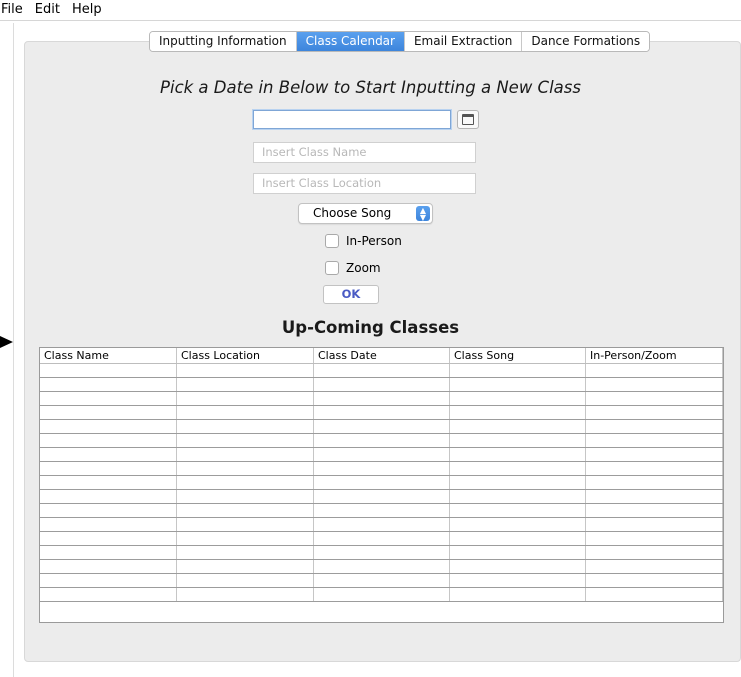  What do you see at coordinates (654, 355) in the screenshot?
I see `column-header-in-person-zoom: In-Person/Zoom` at bounding box center [654, 355].